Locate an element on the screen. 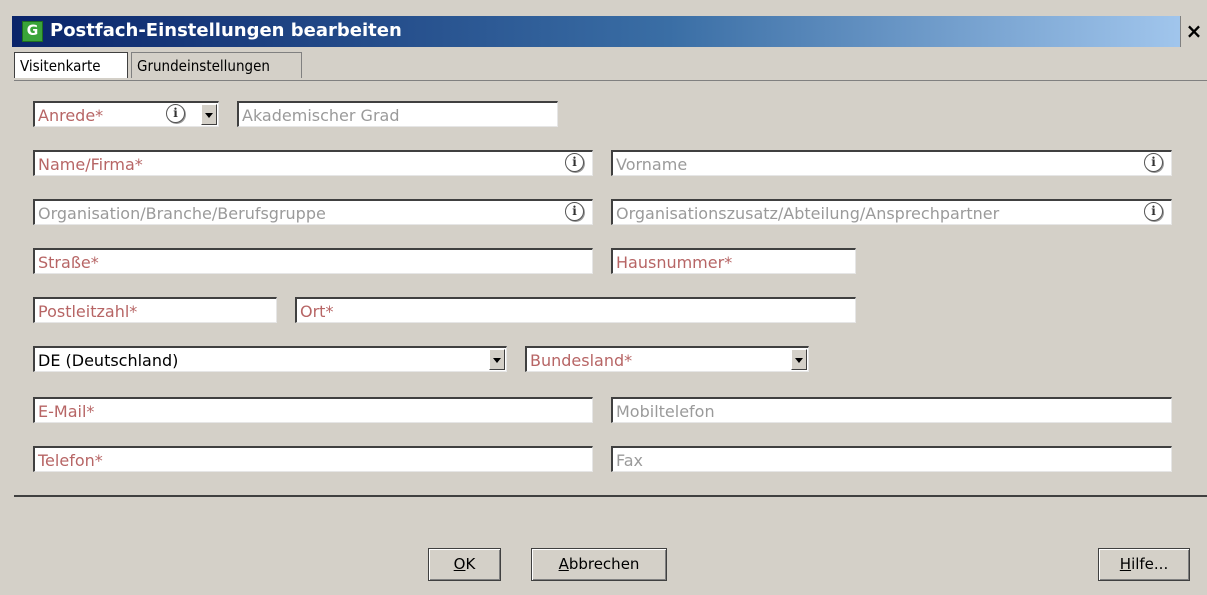 Image resolution: width=1207 pixels, height=595 pixels. akademischer-grad-input: Akademischer Grad is located at coordinates (397, 114).